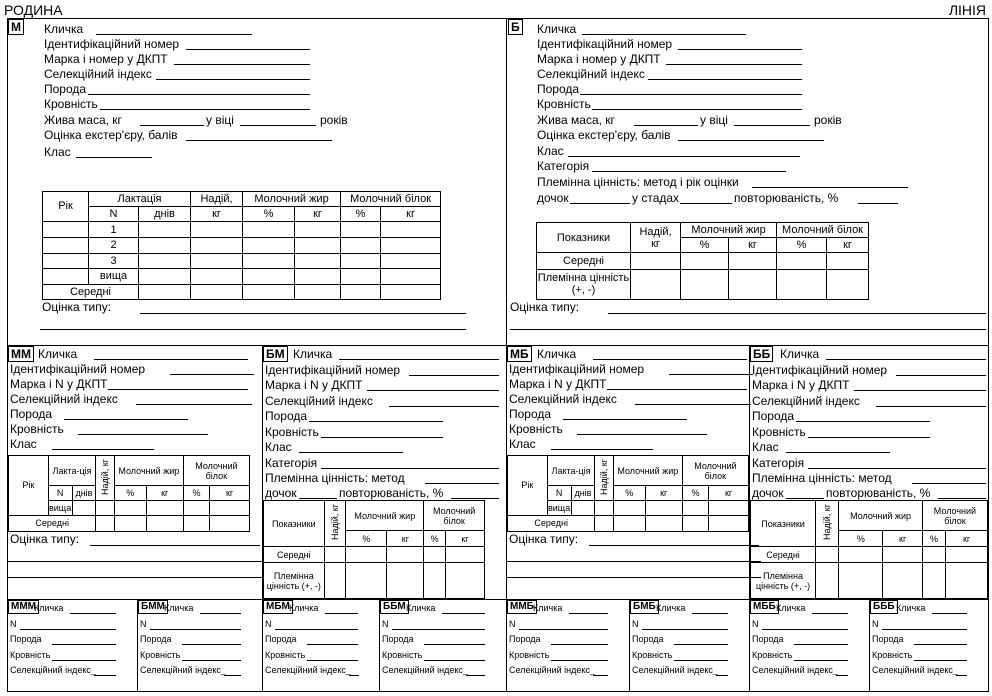  Describe the element at coordinates (588, 613) in the screenshot. I see `ggp-4-field-0-line` at that location.